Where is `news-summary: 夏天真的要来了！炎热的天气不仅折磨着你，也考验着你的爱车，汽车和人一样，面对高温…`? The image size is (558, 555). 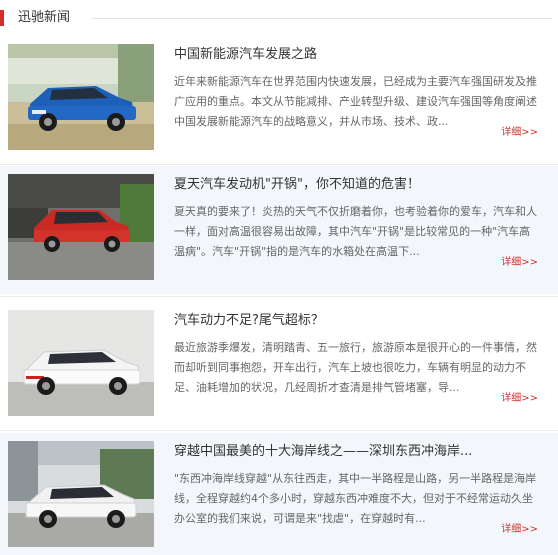
news-summary: 夏天真的要来了！炎热的天气不仅折磨着你，也考验着你的爱车，汽车和人一样，面对高温… is located at coordinates (355, 231).